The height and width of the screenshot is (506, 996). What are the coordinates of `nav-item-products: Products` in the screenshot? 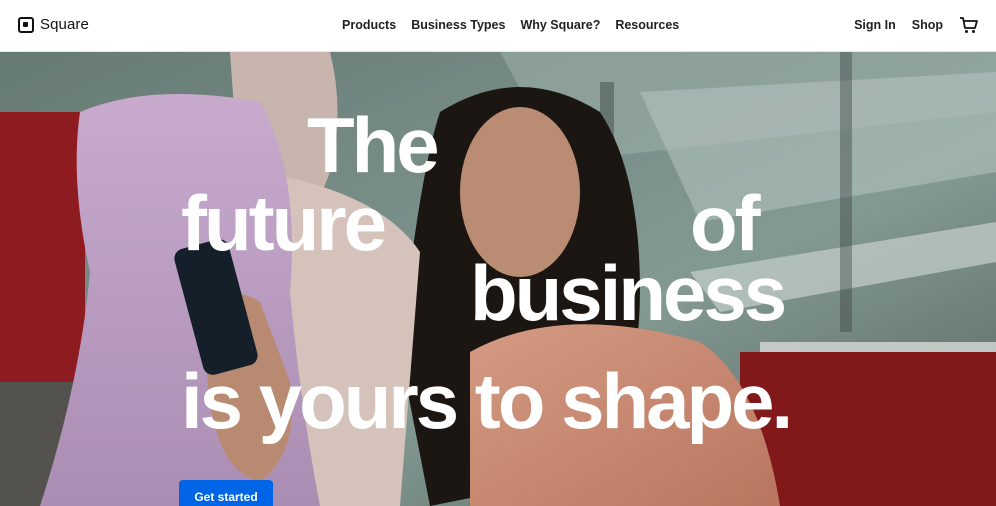 It's located at (369, 25).